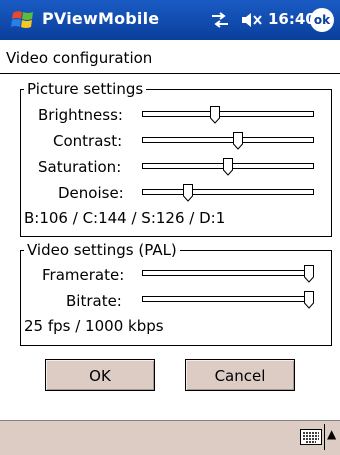 The image size is (340, 455). What do you see at coordinates (125, 218) in the screenshot?
I see `picture-summary: B:106 / C:144 / S:126 / D:1` at bounding box center [125, 218].